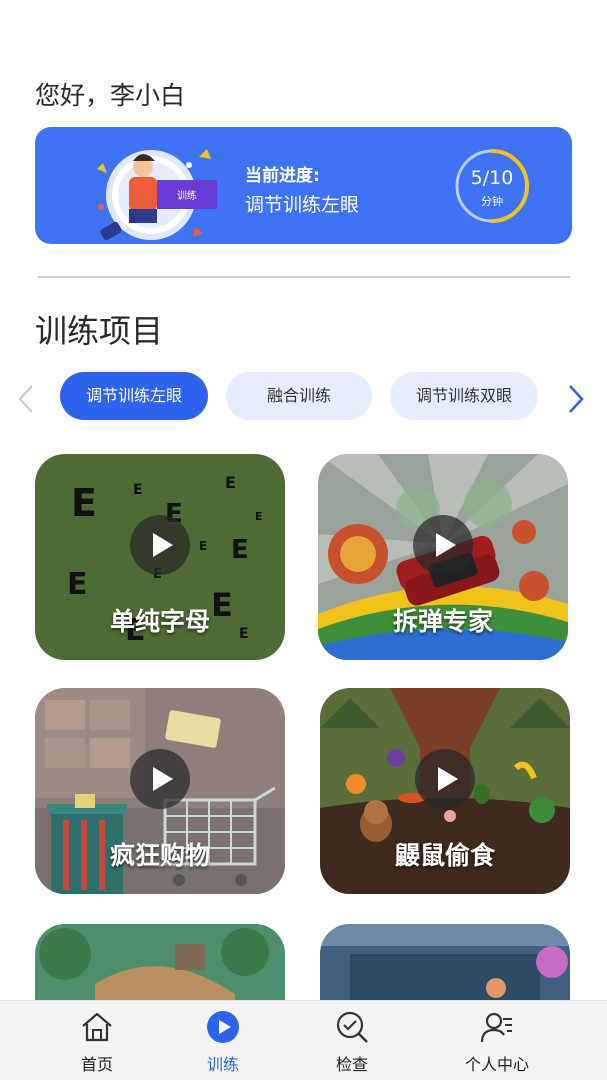  I want to click on user-icon, so click(496, 1027).